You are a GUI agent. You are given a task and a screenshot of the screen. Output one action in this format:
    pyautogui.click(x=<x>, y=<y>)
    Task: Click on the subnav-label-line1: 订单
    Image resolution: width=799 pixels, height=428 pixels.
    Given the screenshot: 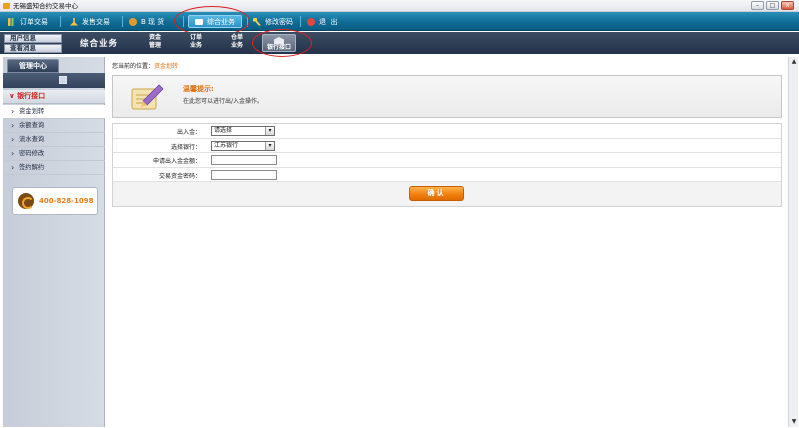 What is the action you would take?
    pyautogui.click(x=195, y=37)
    